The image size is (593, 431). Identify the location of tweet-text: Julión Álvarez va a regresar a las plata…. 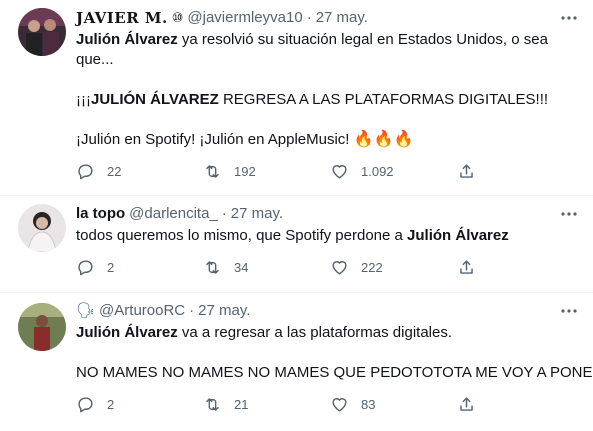
(334, 353).